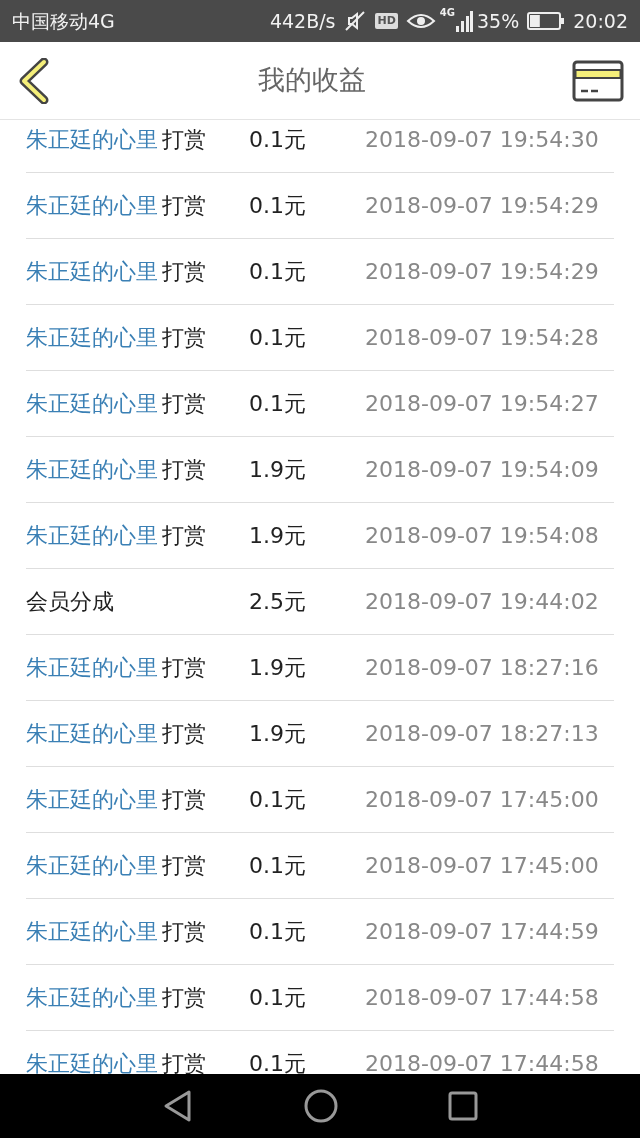 The width and height of the screenshot is (640, 1138). Describe the element at coordinates (63, 21) in the screenshot. I see `carrier-text: 中国移动4G` at that location.